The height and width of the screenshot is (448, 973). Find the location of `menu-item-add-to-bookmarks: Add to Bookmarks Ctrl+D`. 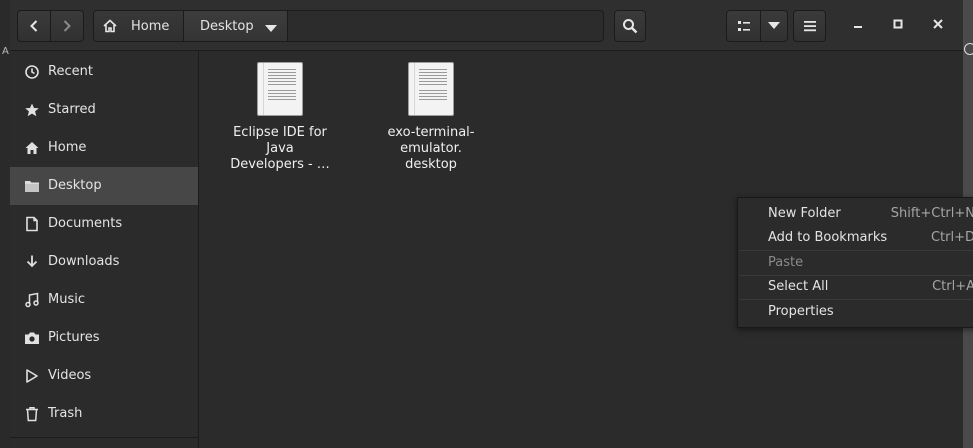

menu-item-add-to-bookmarks: Add to Bookmarks Ctrl+D is located at coordinates (855, 238).